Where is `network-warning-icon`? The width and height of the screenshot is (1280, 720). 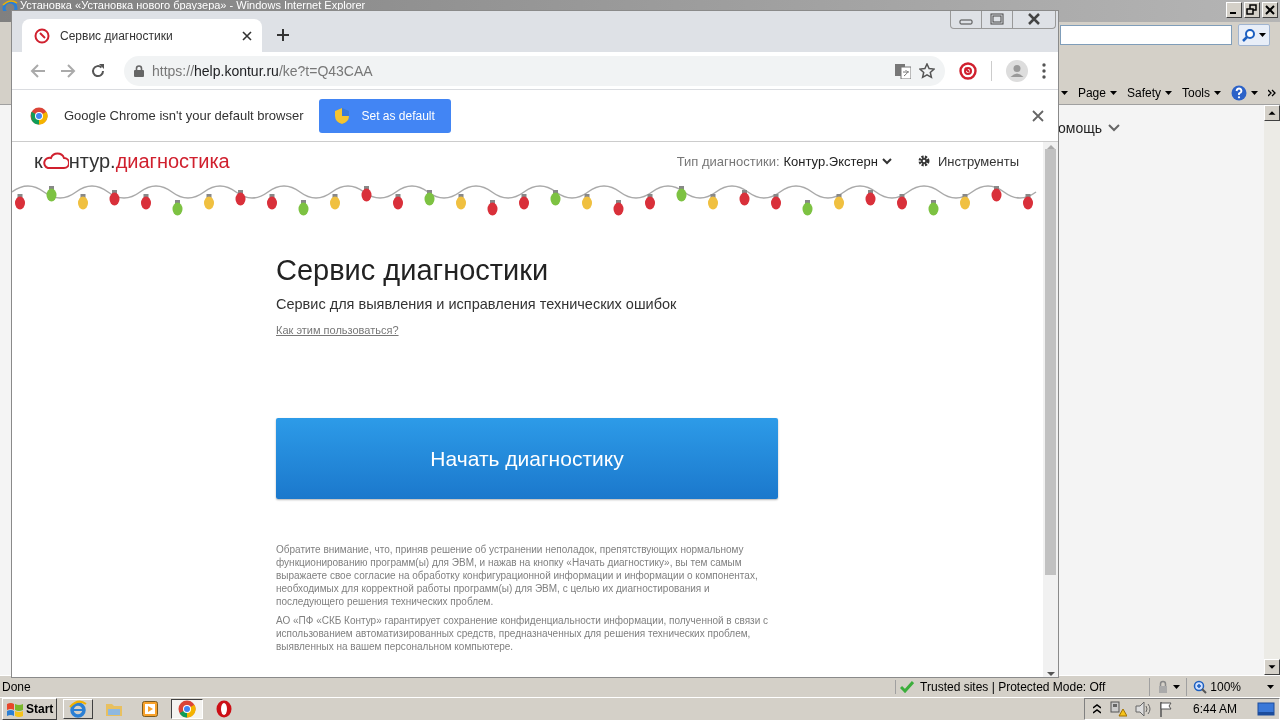
network-warning-icon is located at coordinates (1117, 709).